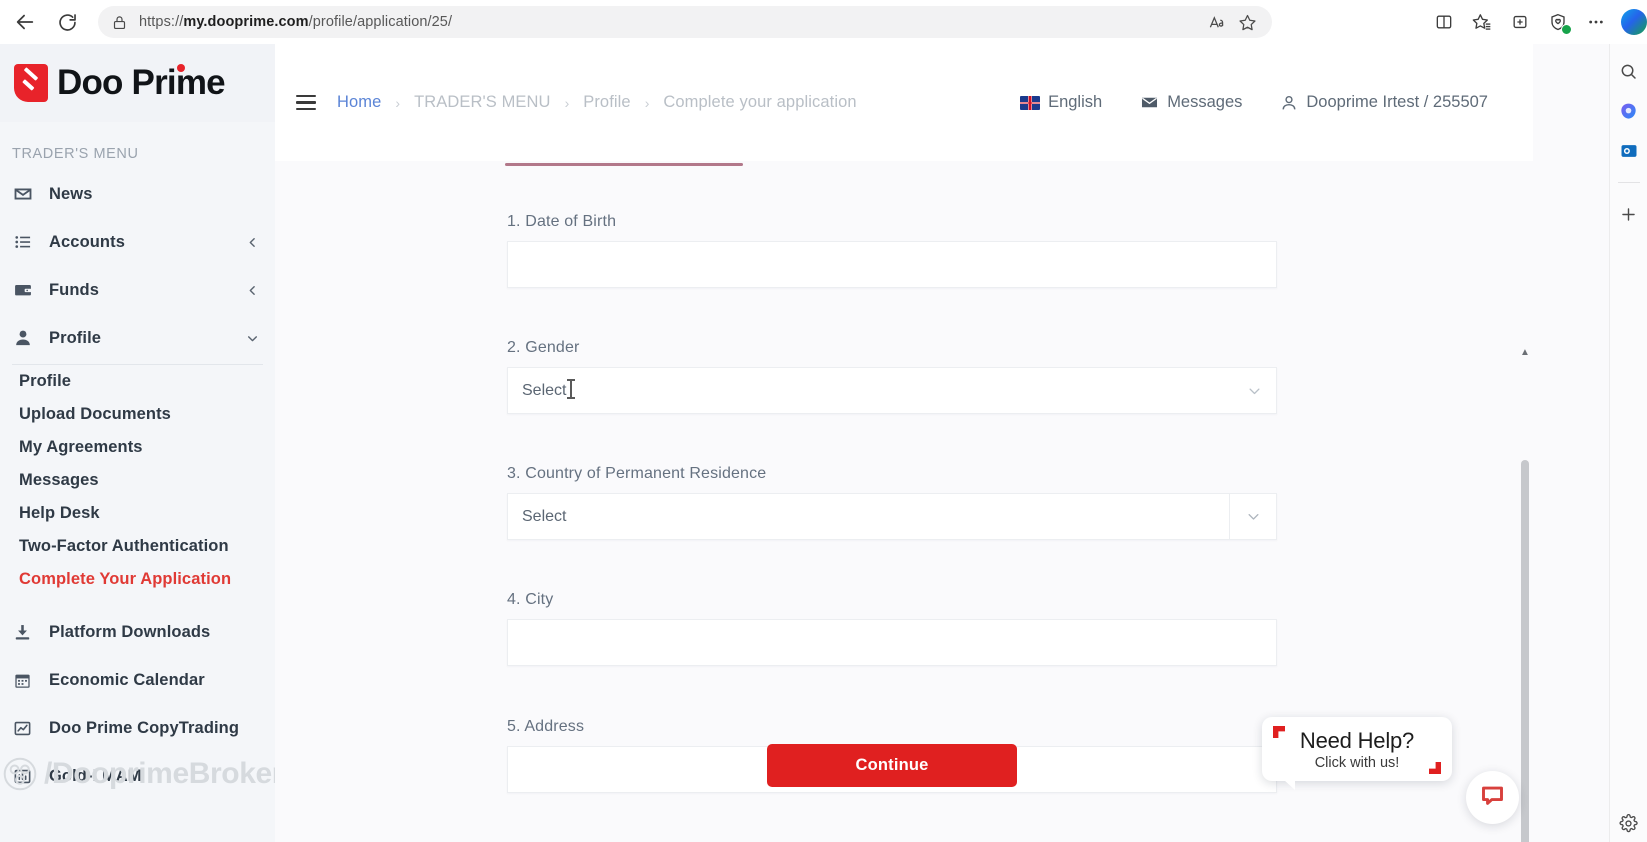 The image size is (1647, 842). I want to click on chart-line-icon, so click(26, 728).